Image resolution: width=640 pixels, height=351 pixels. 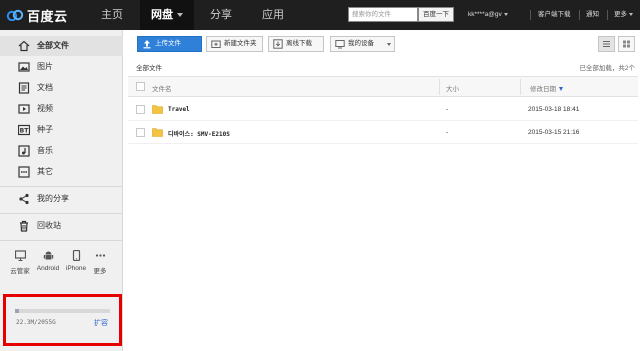 What do you see at coordinates (24, 172) in the screenshot?
I see `more-dots-icon` at bounding box center [24, 172].